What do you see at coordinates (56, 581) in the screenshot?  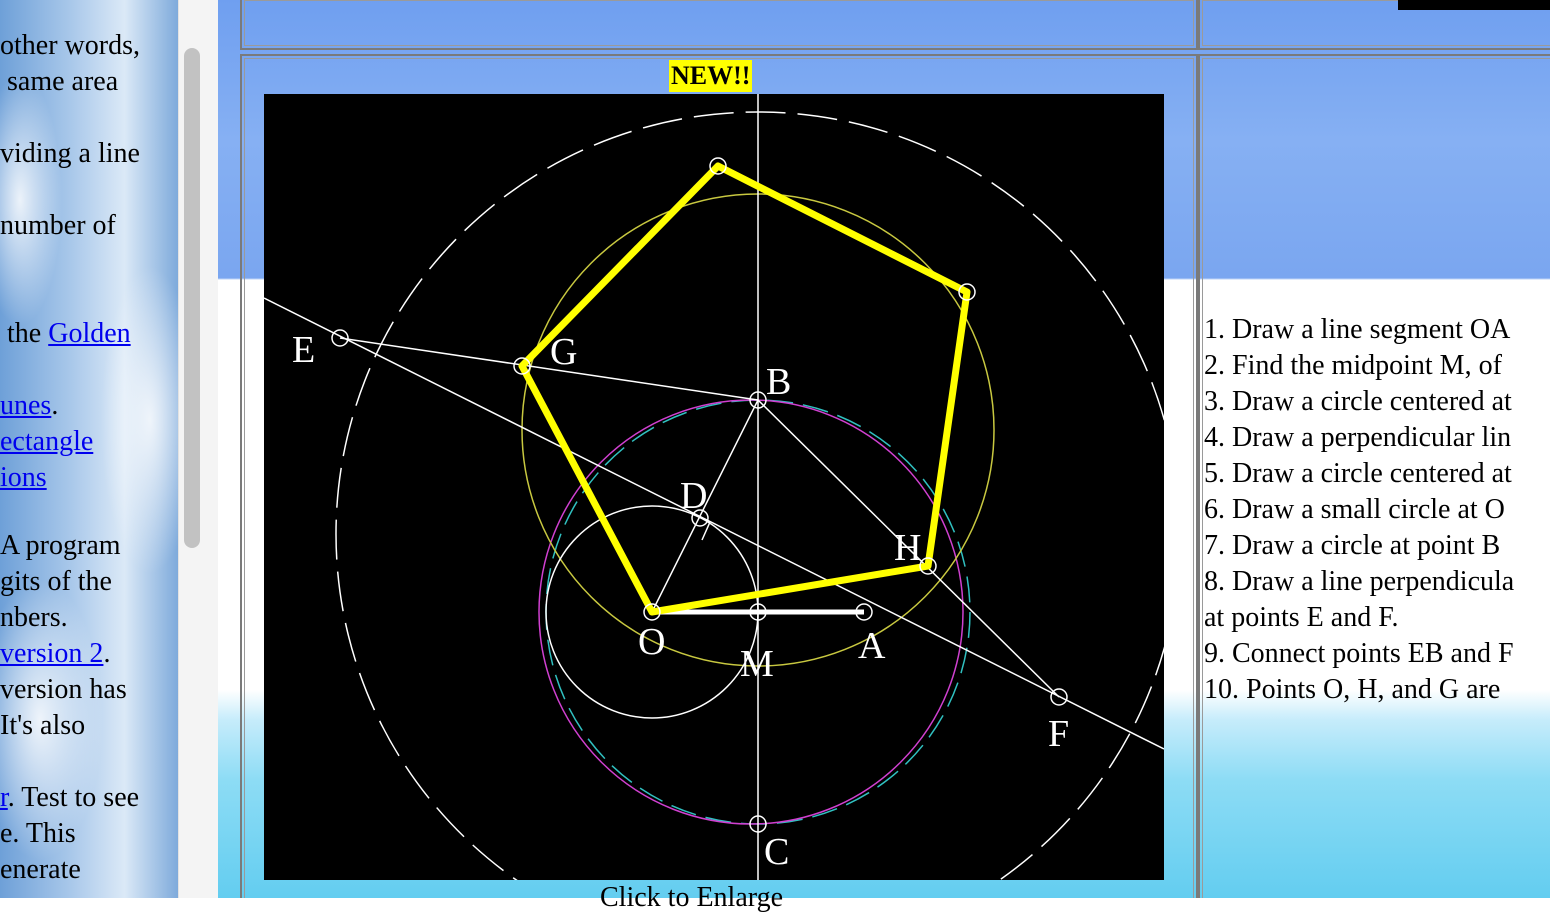 I see `left-line: gits of the` at bounding box center [56, 581].